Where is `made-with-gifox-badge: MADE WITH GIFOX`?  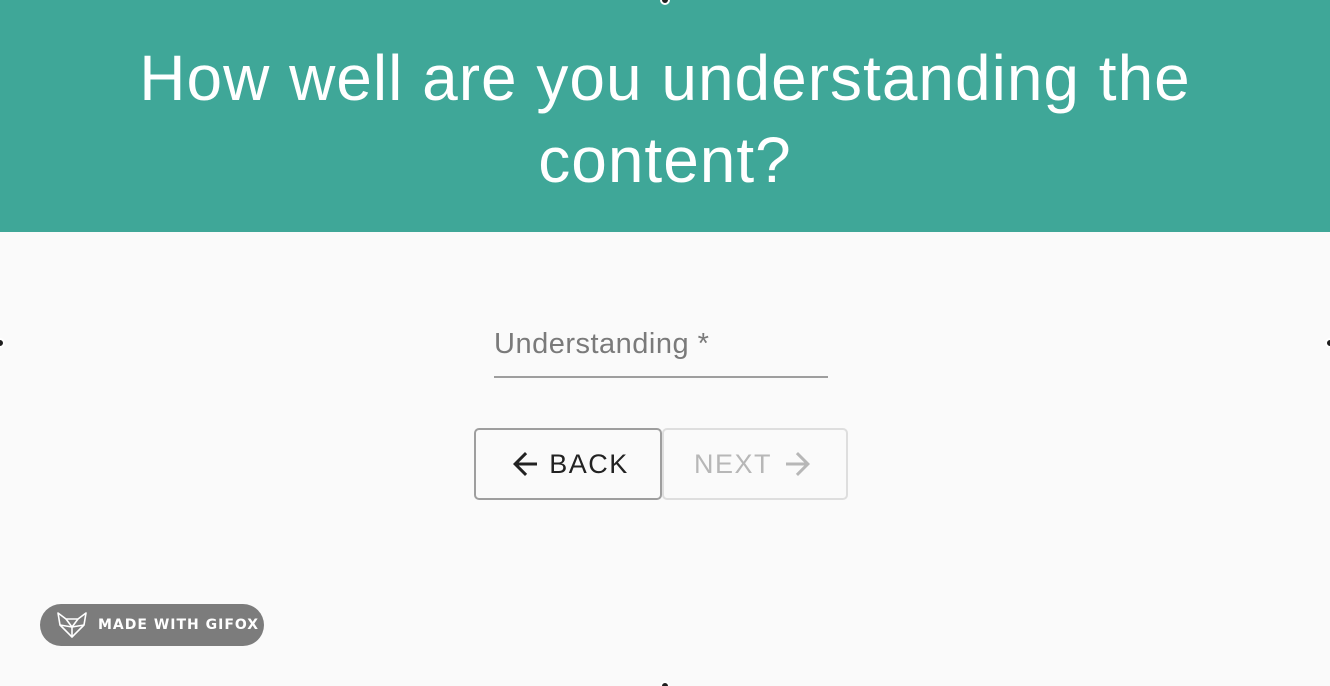
made-with-gifox-badge: MADE WITH GIFOX is located at coordinates (152, 625).